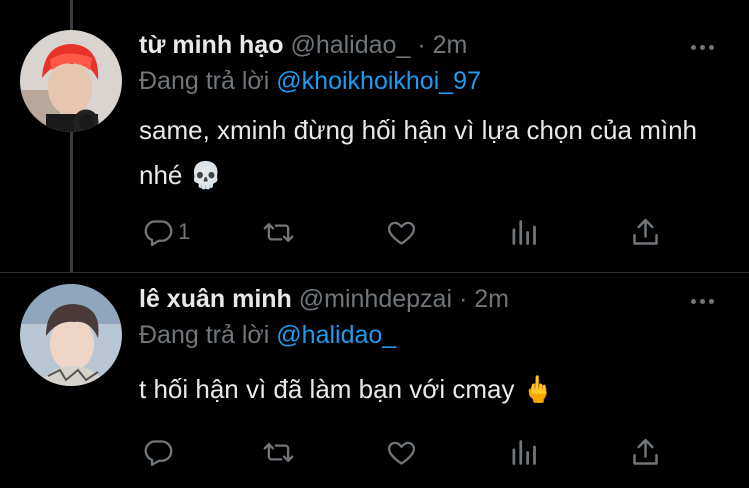  Describe the element at coordinates (211, 45) in the screenshot. I see `author-name: từ minh hạo` at that location.